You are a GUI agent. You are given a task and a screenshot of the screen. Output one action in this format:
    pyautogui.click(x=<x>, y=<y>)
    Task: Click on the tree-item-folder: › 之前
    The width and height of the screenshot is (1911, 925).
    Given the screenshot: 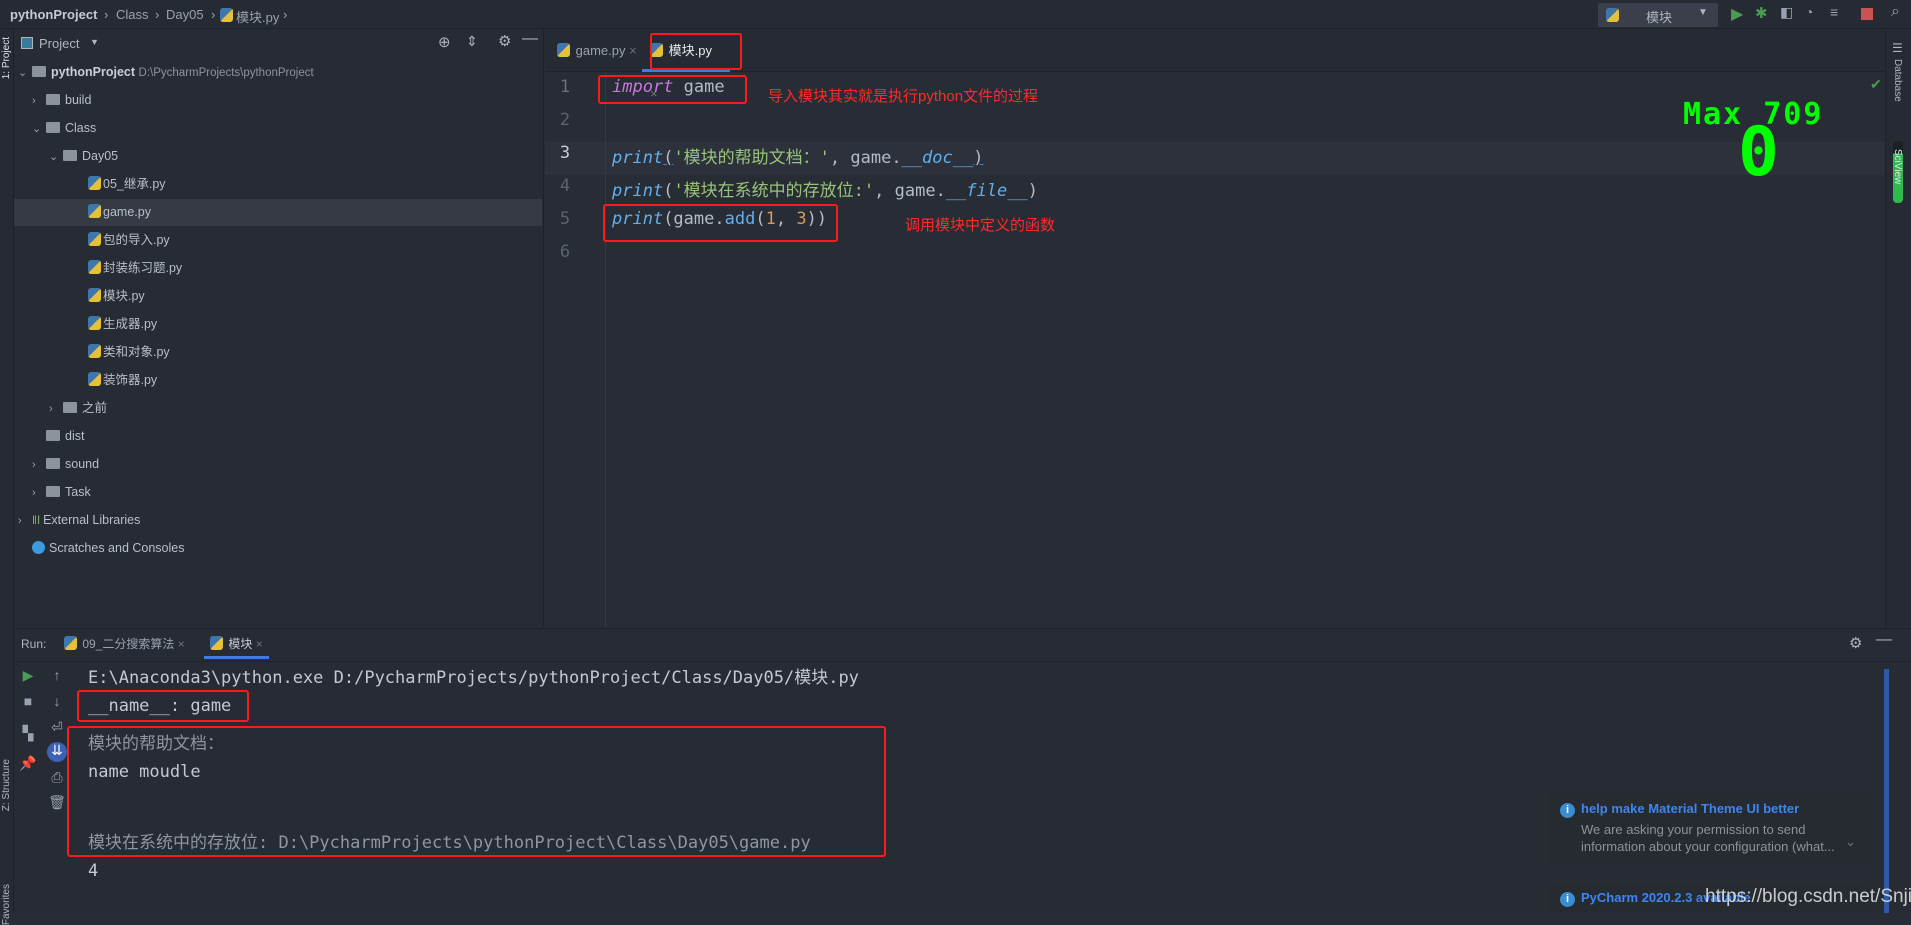 What is the action you would take?
    pyautogui.click(x=278, y=408)
    